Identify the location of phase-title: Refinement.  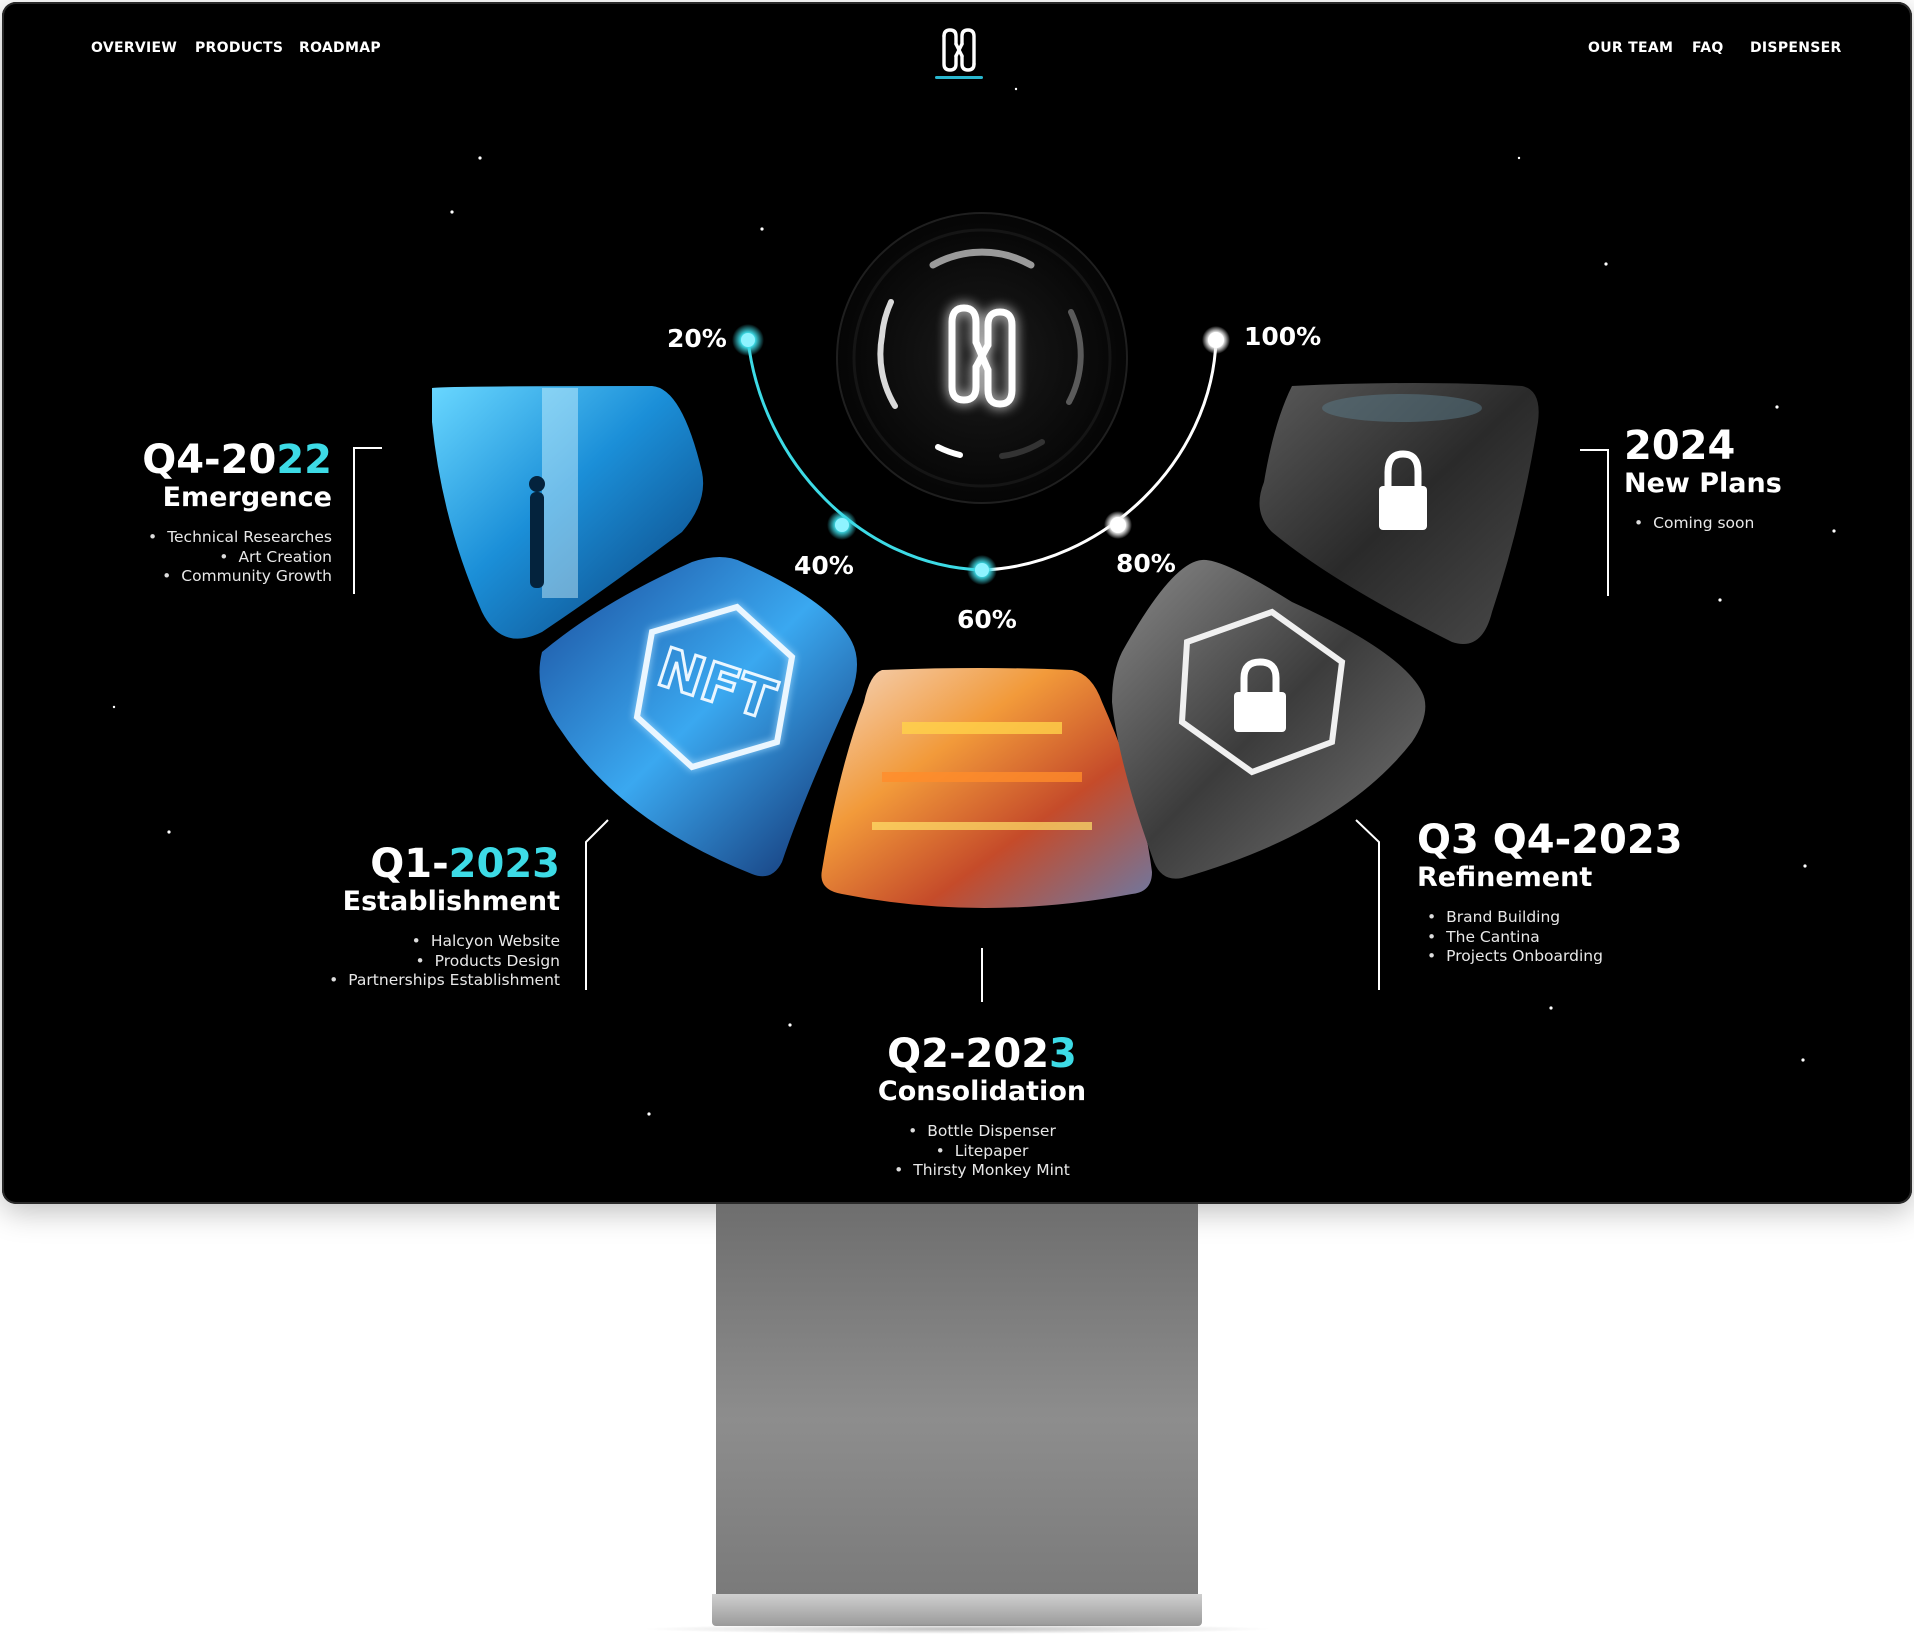
(1505, 877).